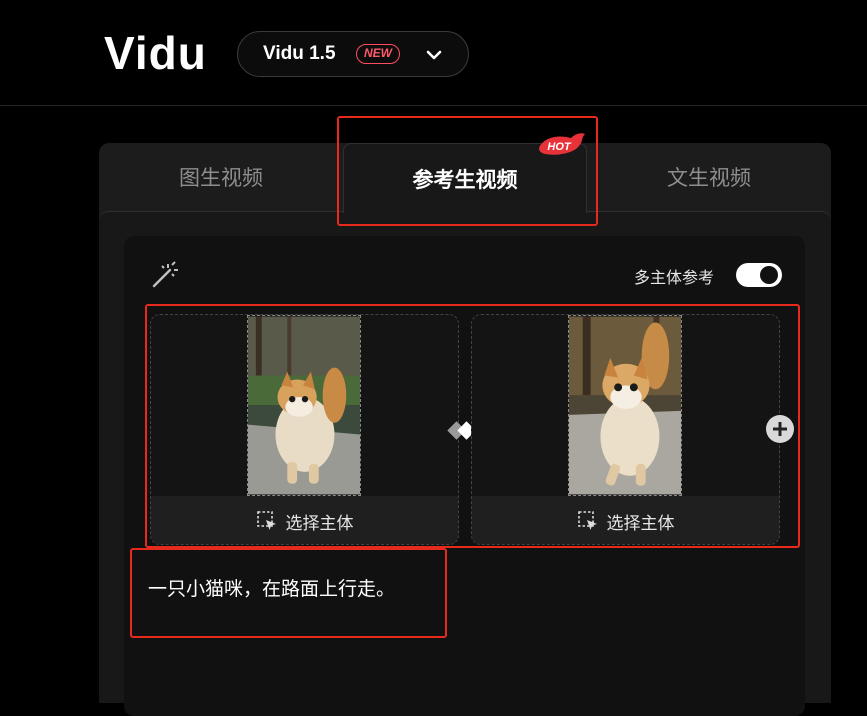  I want to click on vidu-logo: Vidu, so click(155, 53).